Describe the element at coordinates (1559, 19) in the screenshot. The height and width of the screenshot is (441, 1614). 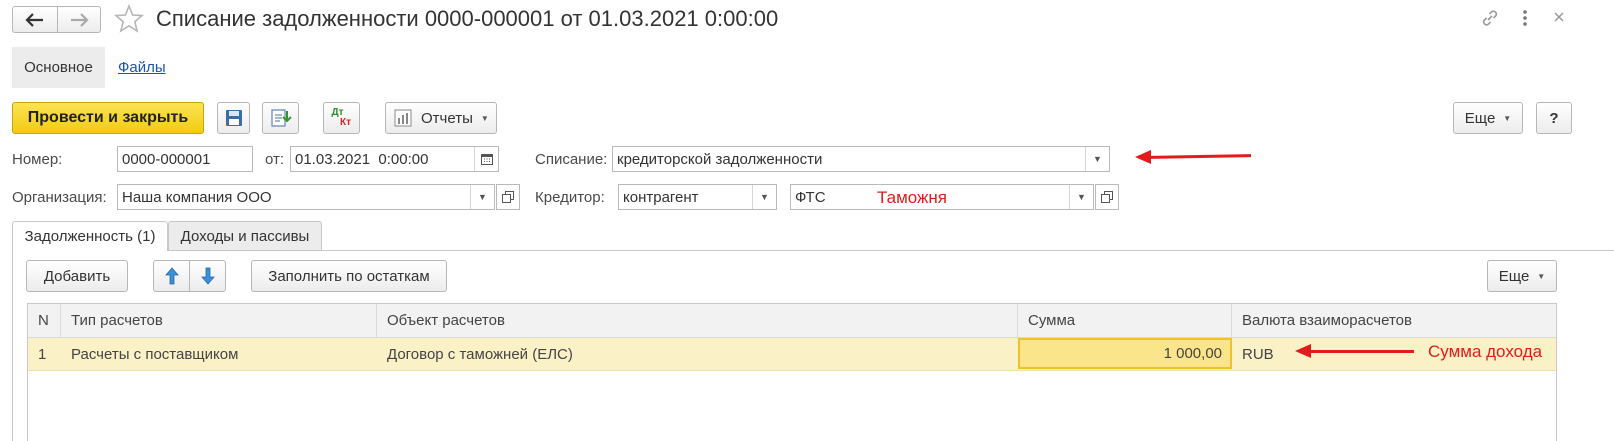
I see `close-icon` at that location.